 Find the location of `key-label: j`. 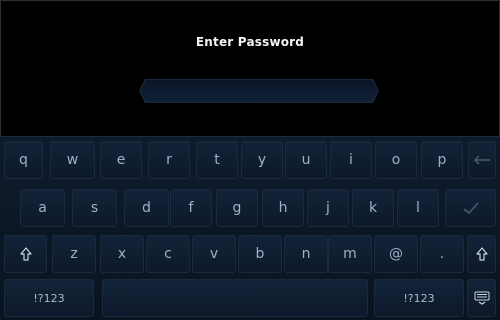

key-label: j is located at coordinates (328, 208).